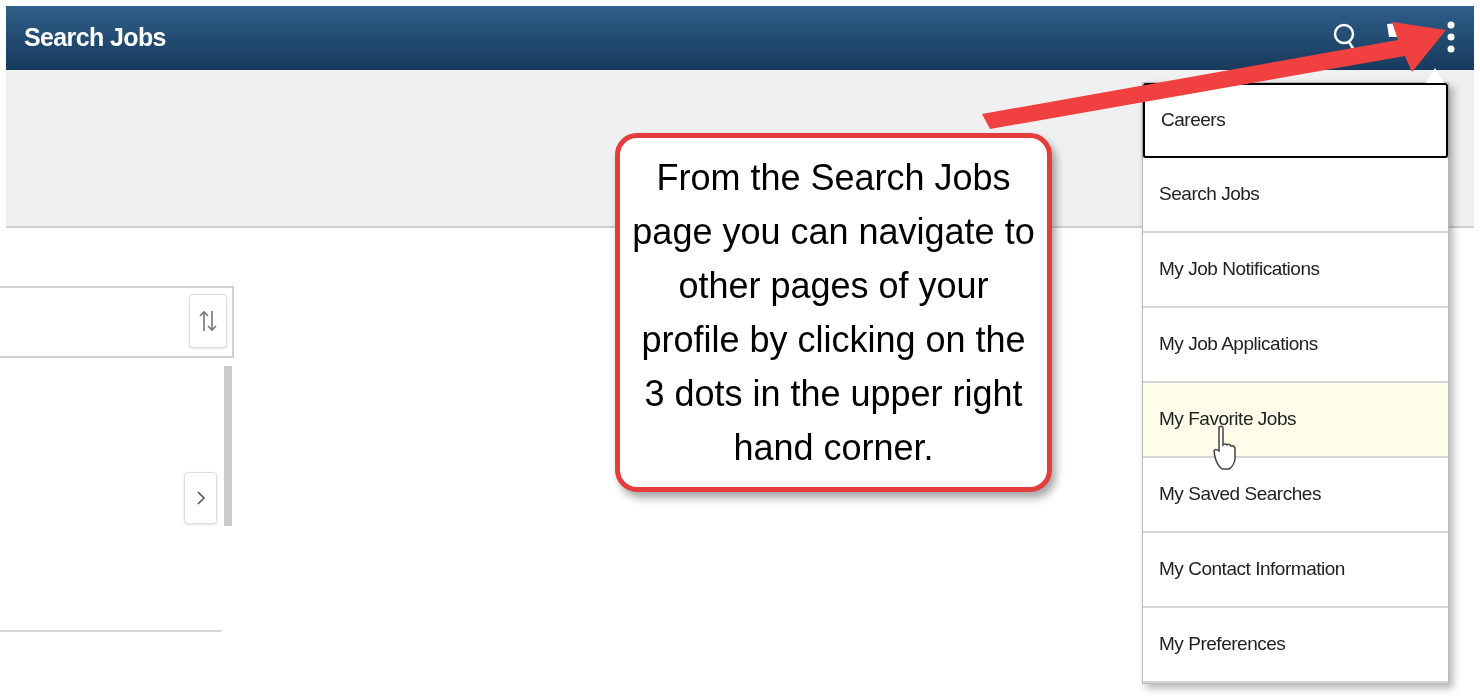 The height and width of the screenshot is (700, 1480). Describe the element at coordinates (1295, 195) in the screenshot. I see `menu-item: Search Jobs` at that location.